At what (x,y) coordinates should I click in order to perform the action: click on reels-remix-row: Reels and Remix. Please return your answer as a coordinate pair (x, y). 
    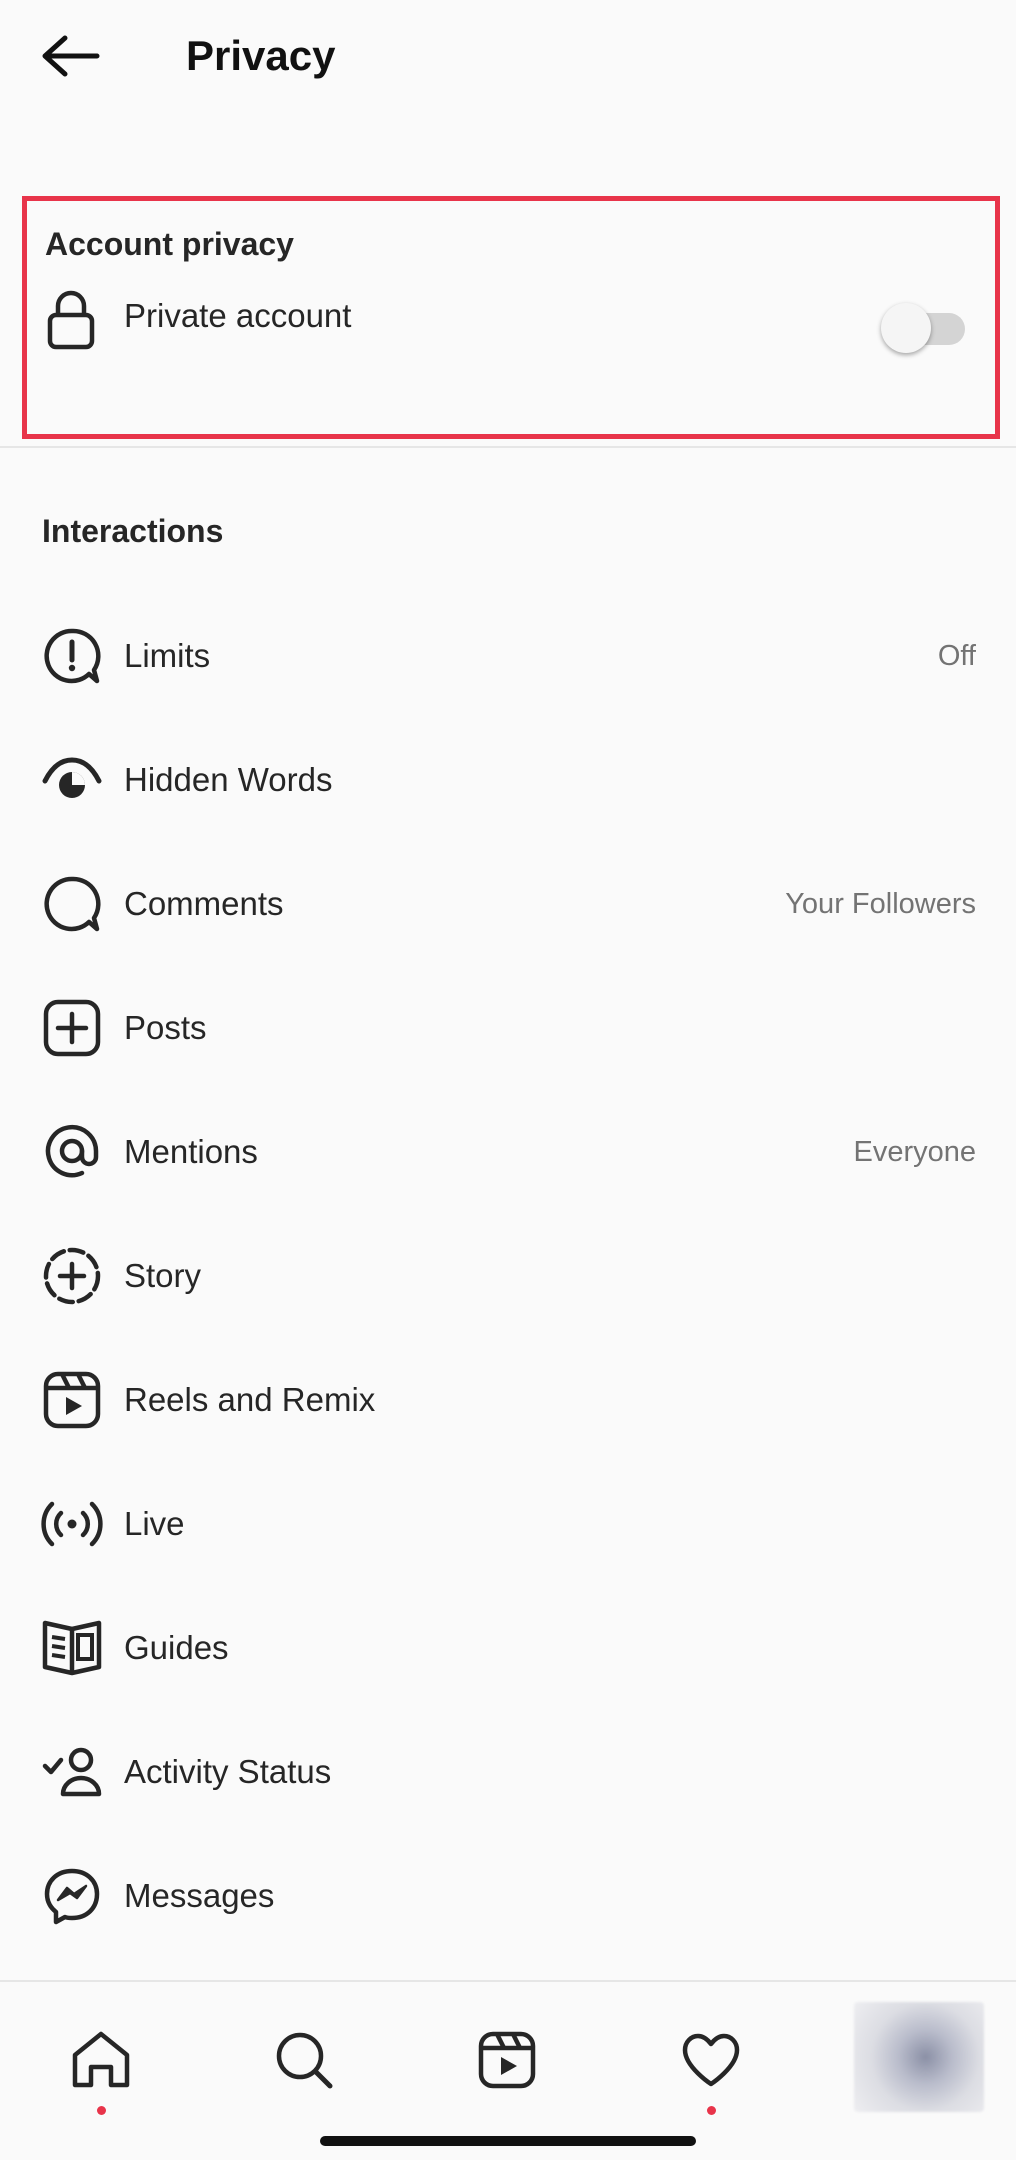
    Looking at the image, I should click on (508, 1400).